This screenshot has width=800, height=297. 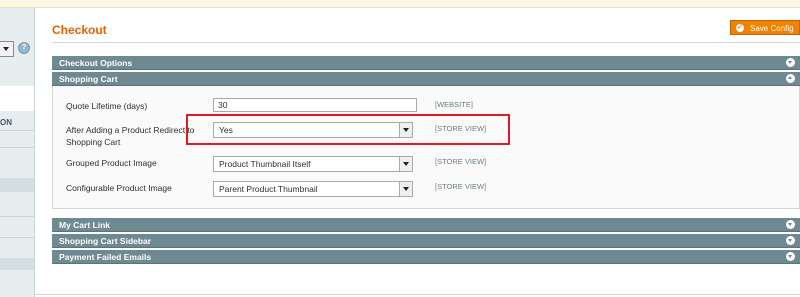 What do you see at coordinates (461, 161) in the screenshot?
I see `grouped-image-scope: [STORE VIEW]` at bounding box center [461, 161].